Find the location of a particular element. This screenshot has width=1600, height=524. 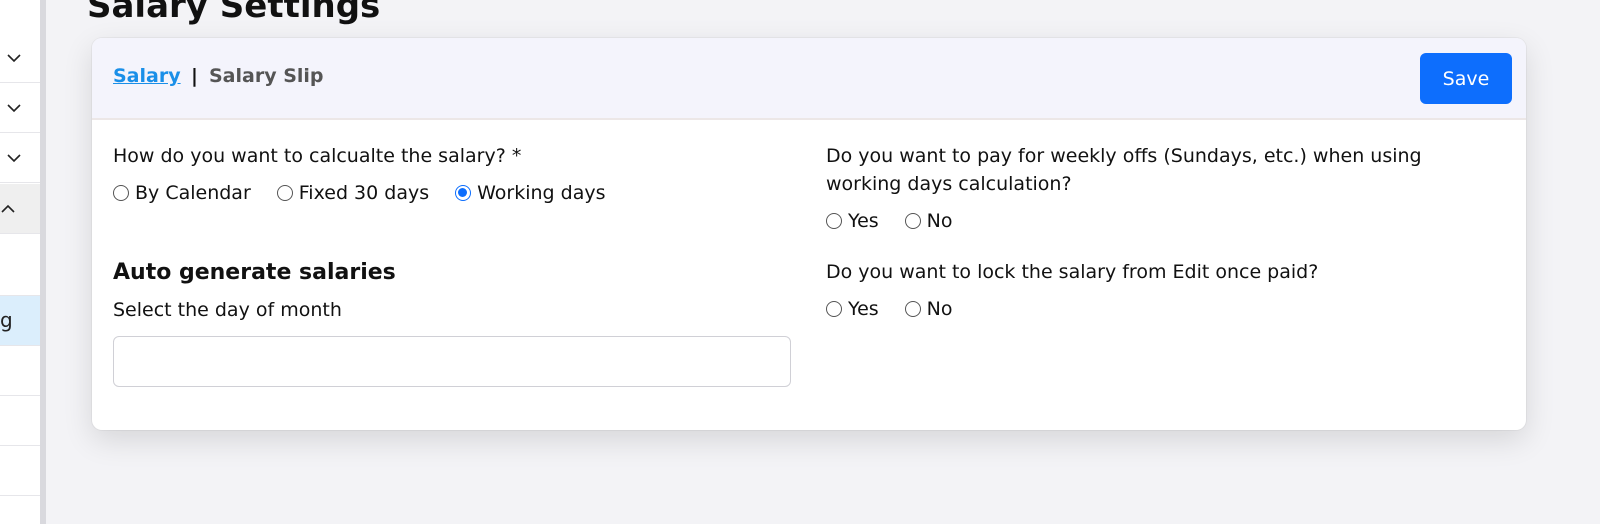

auto-generate-title: Auto generate salaries is located at coordinates (254, 272).